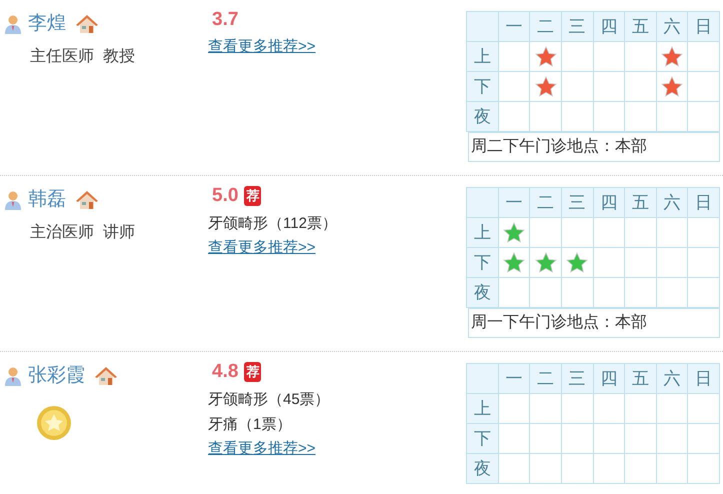 This screenshot has height=494, width=723. I want to click on doctor-title: 主治医师 讲师, so click(83, 232).